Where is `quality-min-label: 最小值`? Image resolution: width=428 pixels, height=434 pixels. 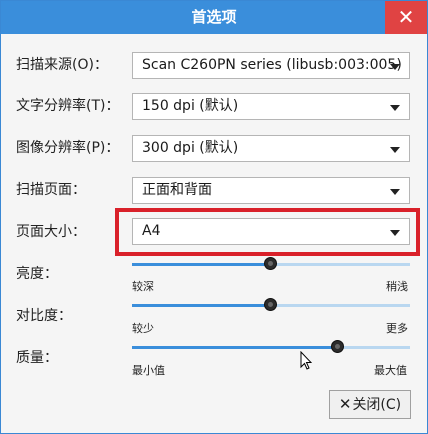
quality-min-label: 最小值 is located at coordinates (148, 370).